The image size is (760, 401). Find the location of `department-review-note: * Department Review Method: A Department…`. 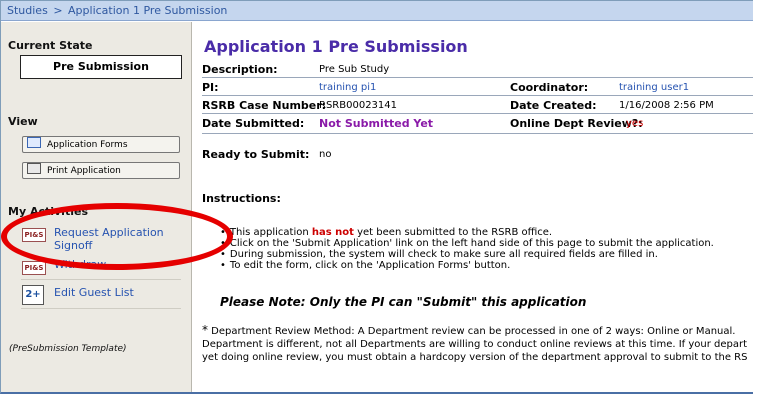

department-review-note: * Department Review Method: A Department… is located at coordinates (475, 343).